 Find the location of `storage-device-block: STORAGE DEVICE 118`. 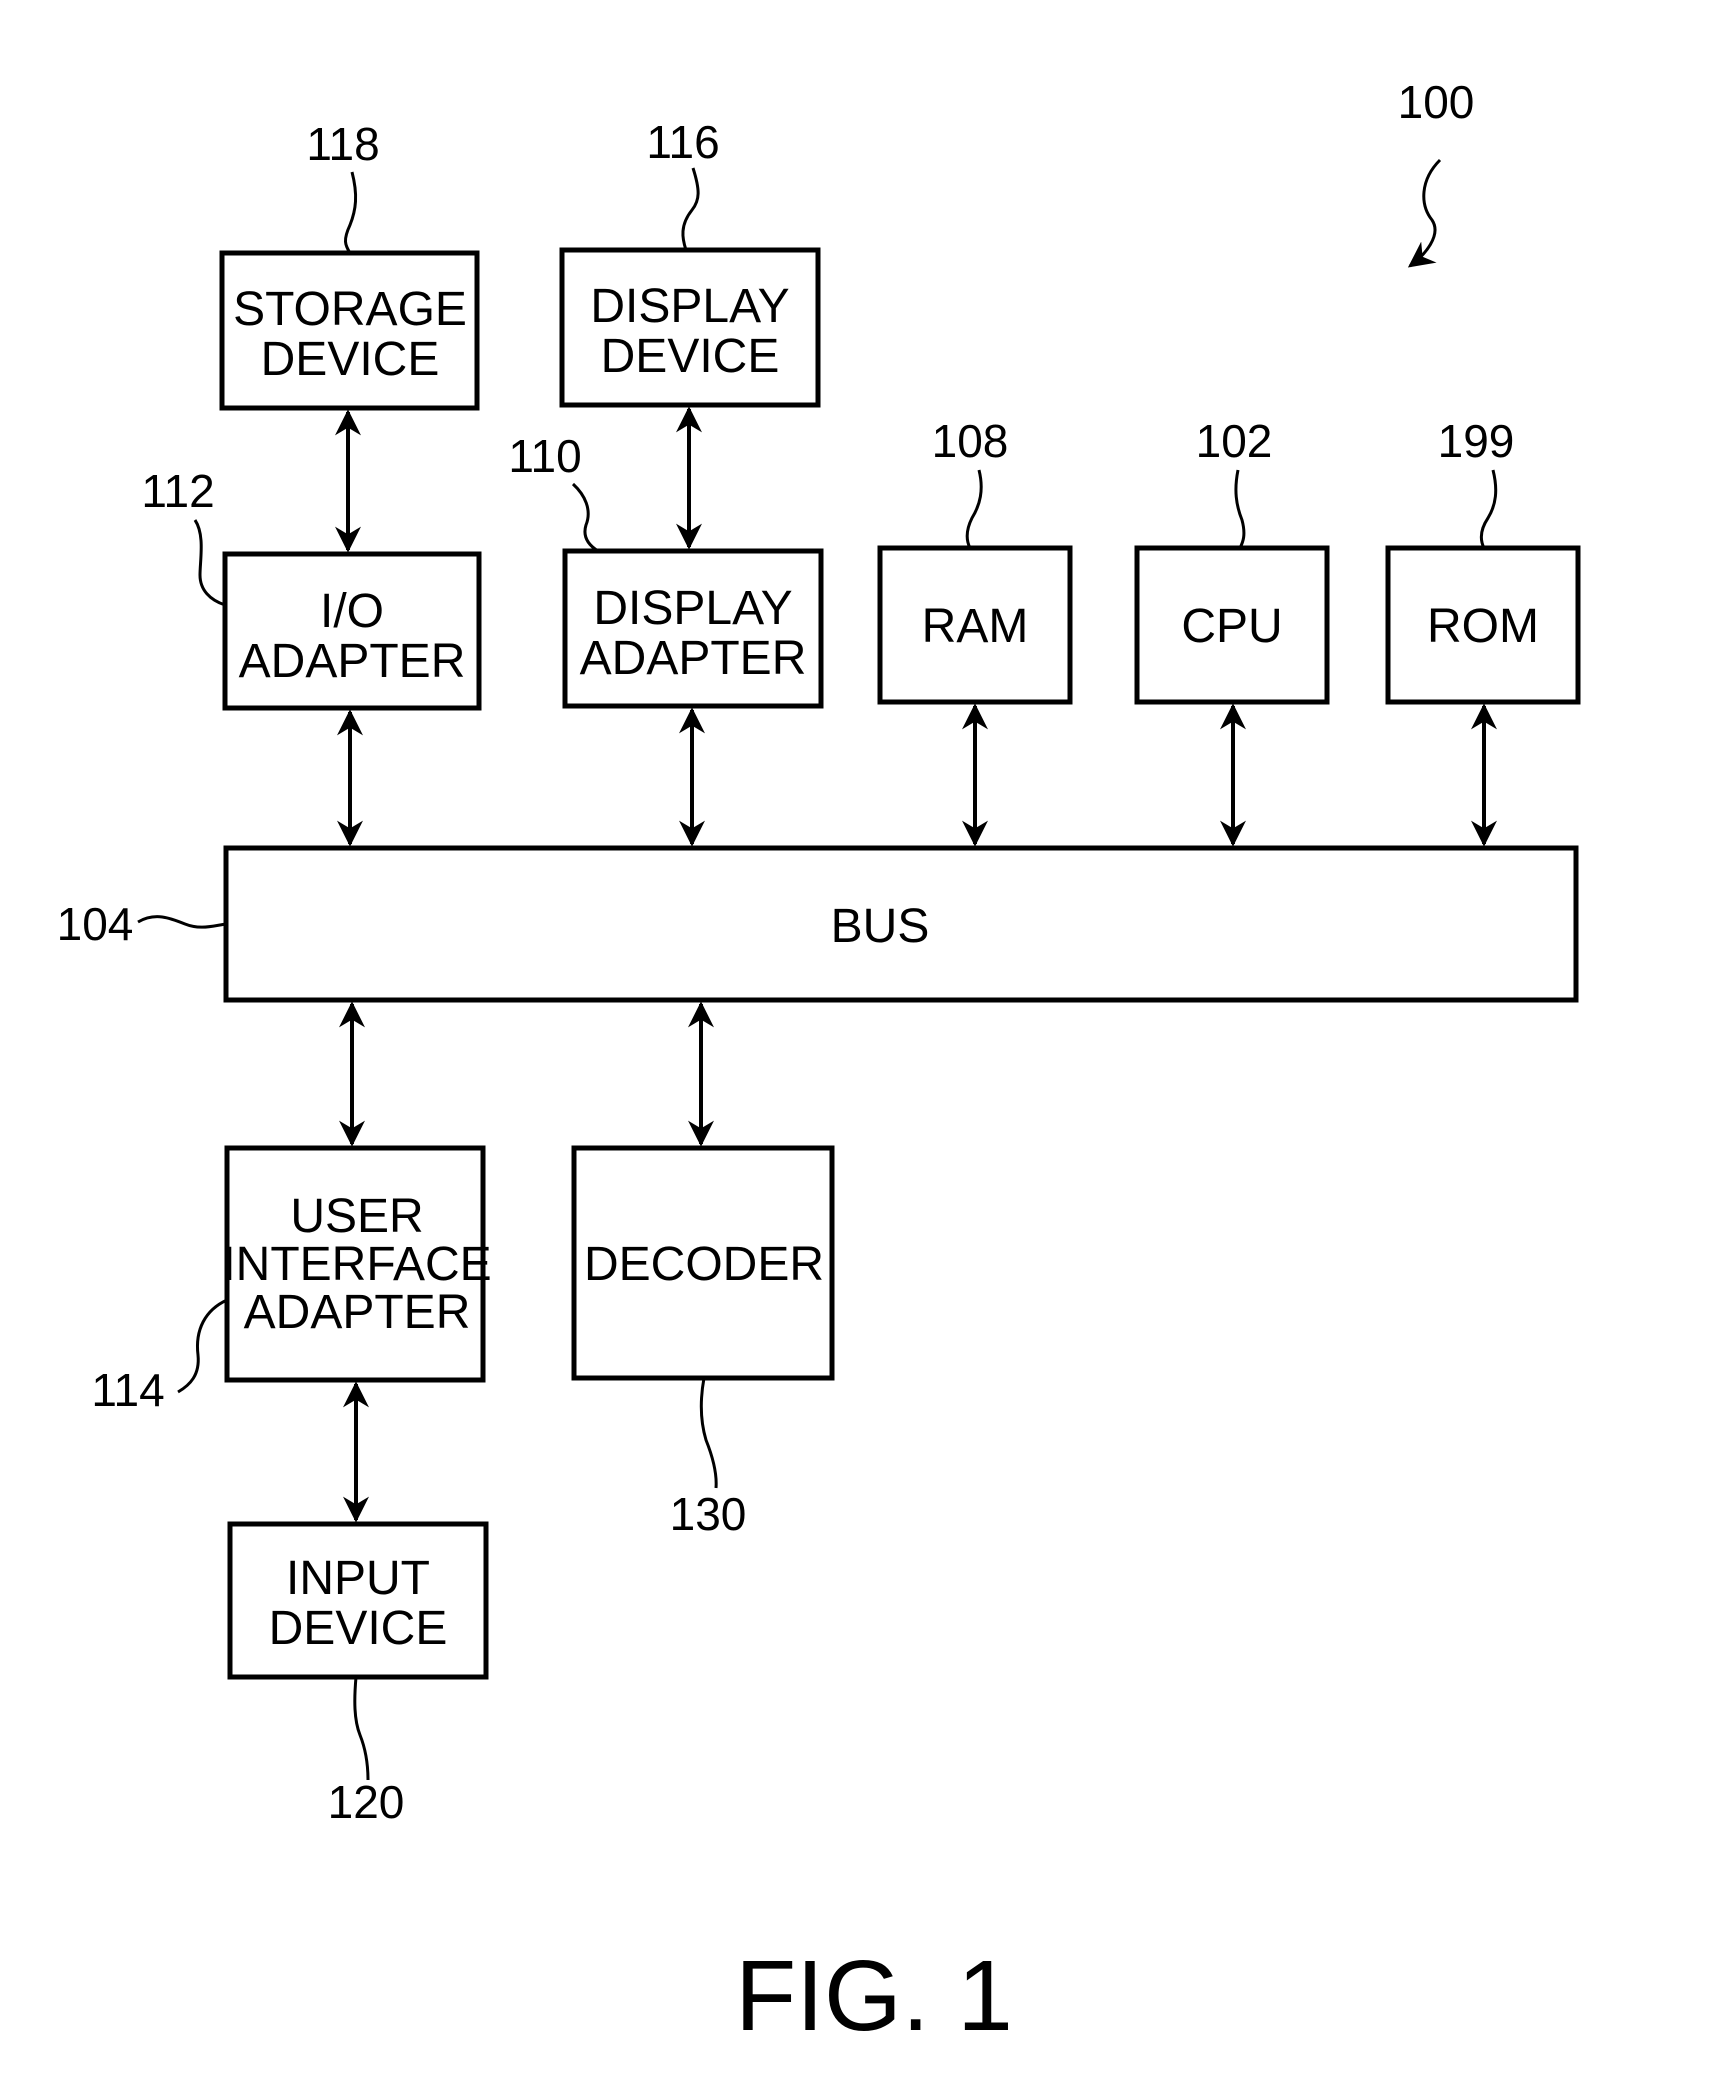

storage-device-block: STORAGE DEVICE 118 is located at coordinates (349, 264).